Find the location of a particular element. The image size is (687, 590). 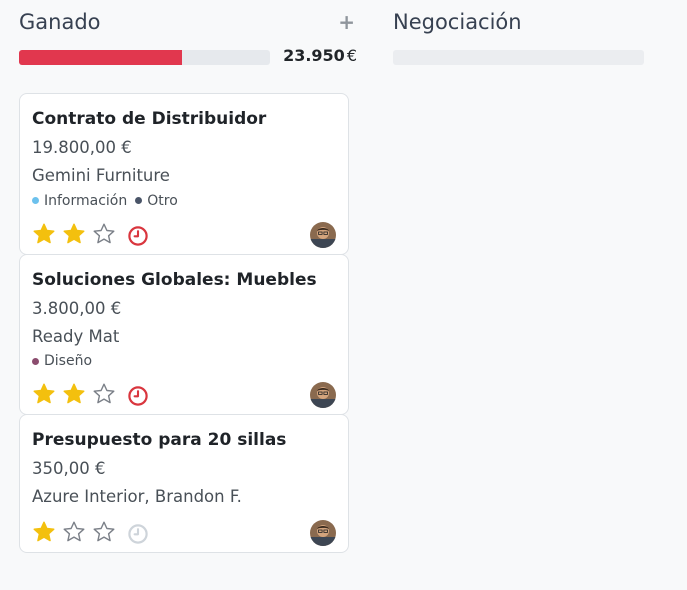

card-amount: 19.800,00 € is located at coordinates (82, 147).